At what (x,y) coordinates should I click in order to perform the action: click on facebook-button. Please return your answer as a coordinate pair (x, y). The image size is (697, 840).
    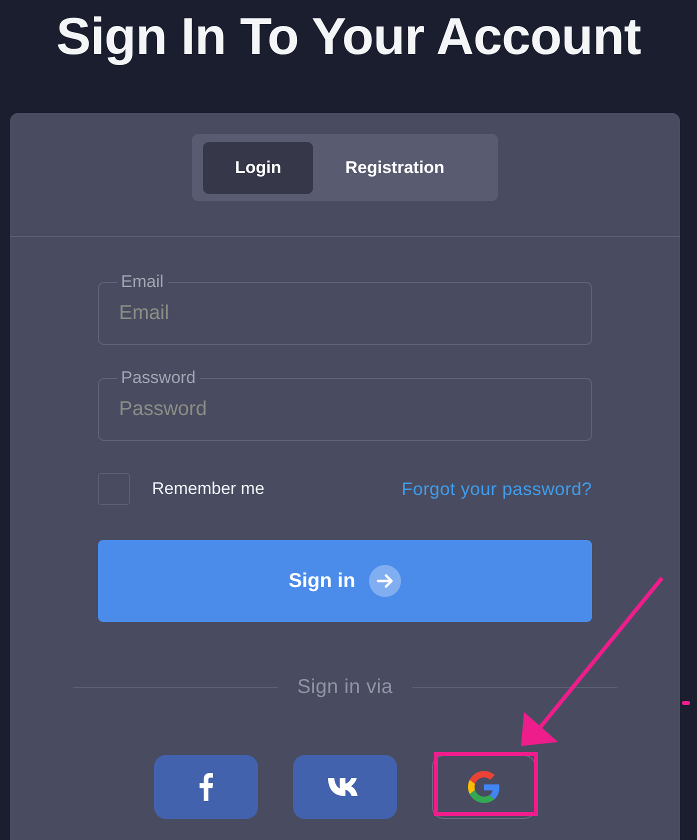
    Looking at the image, I should click on (206, 787).